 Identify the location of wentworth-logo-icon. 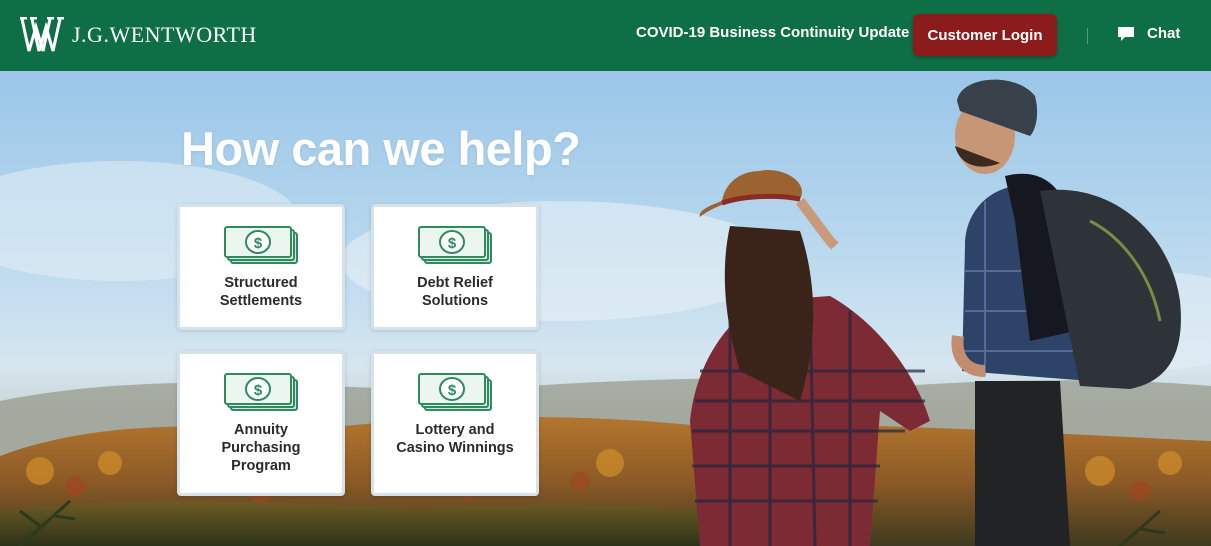
(42, 34).